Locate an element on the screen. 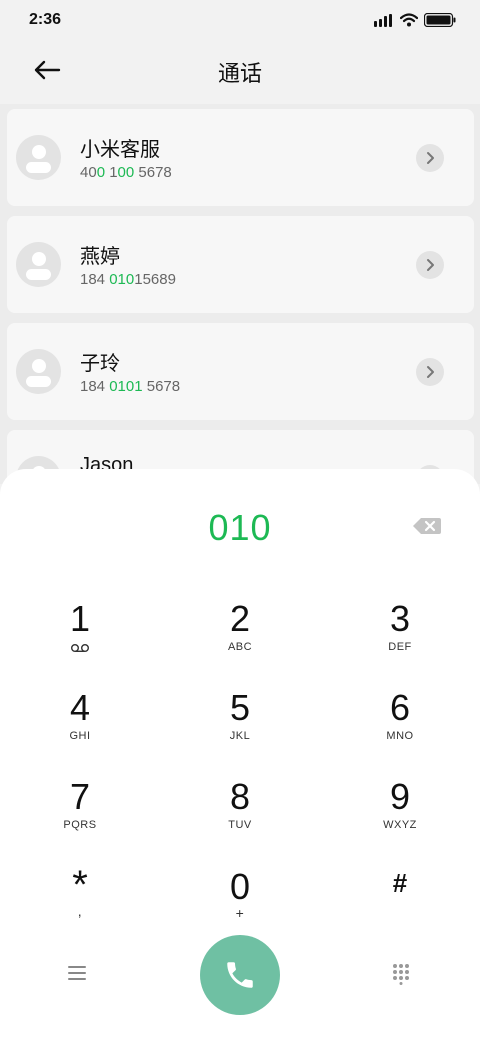 The image size is (480, 1040). key-6: 6 MNO is located at coordinates (400, 728).